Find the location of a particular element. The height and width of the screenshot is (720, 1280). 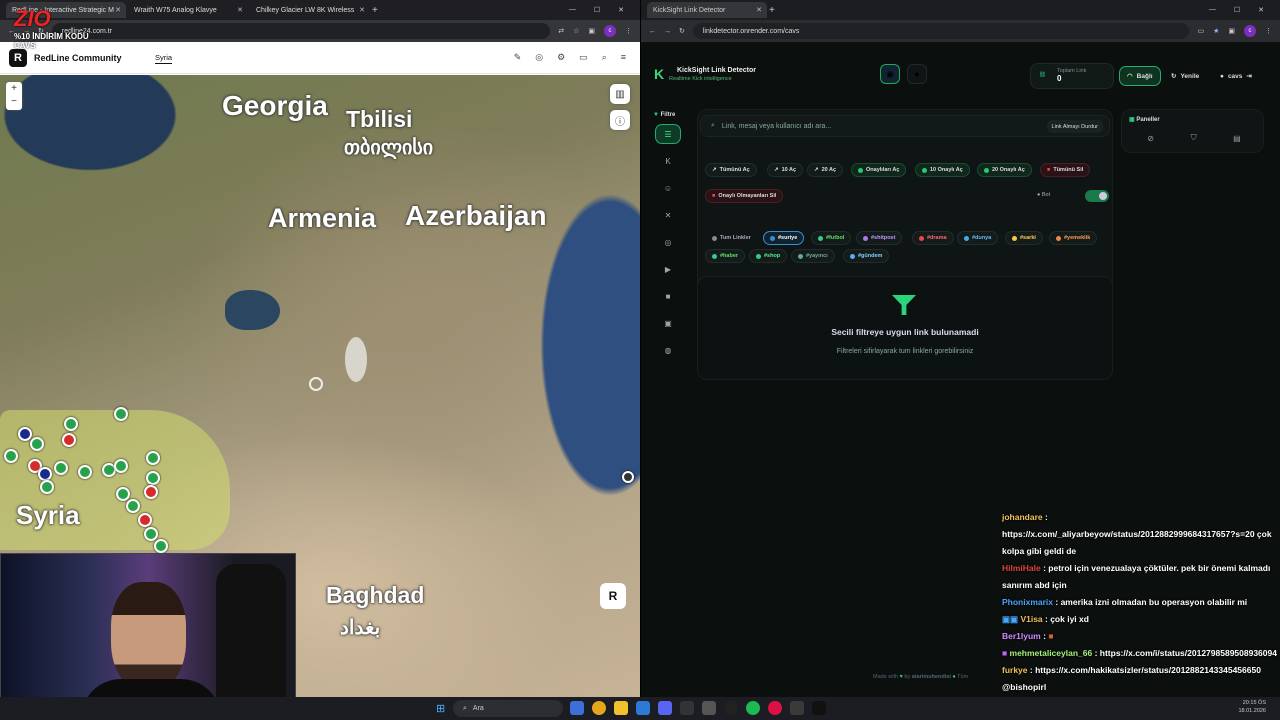

emote-icon: ◉ is located at coordinates (890, 74).